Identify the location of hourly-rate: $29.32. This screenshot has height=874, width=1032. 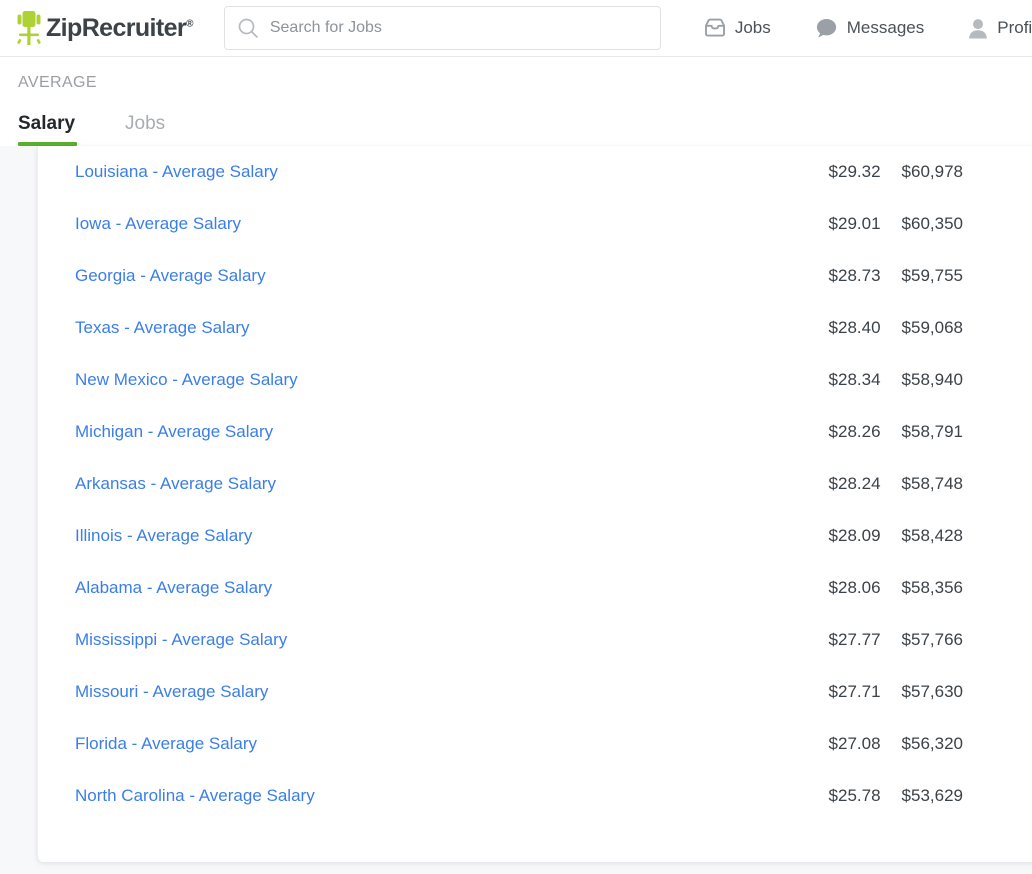
(854, 171).